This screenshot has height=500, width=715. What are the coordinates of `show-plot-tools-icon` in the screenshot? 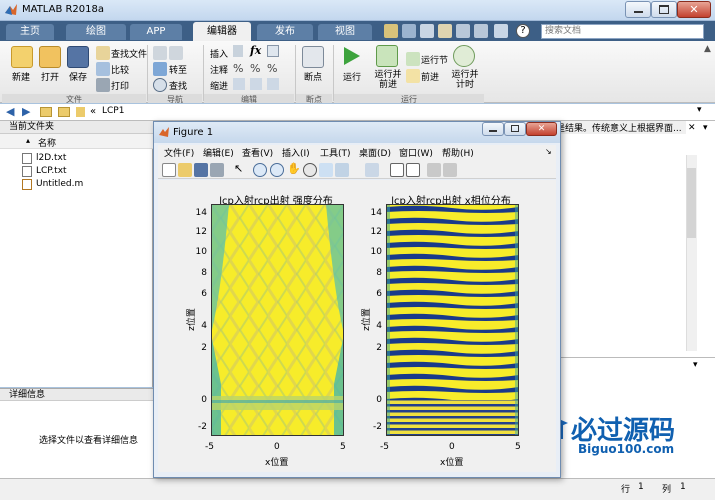 It's located at (450, 170).